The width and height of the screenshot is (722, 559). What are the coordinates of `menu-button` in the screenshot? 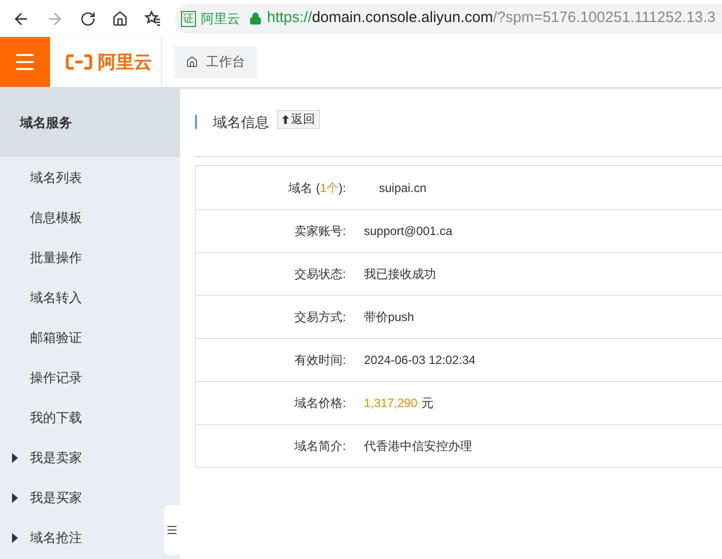 It's located at (25, 62).